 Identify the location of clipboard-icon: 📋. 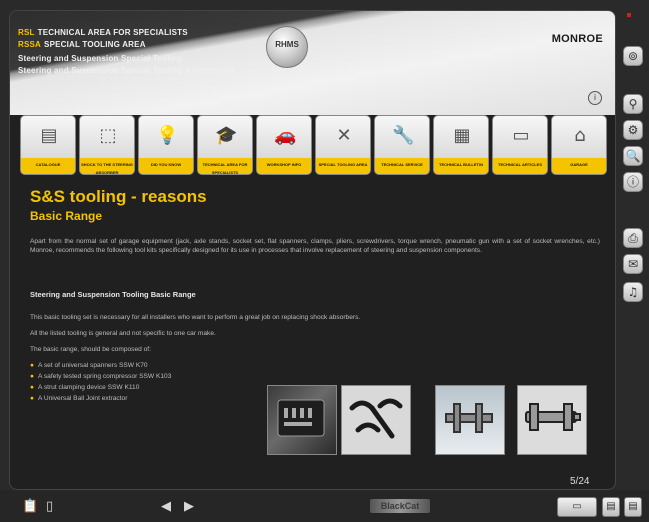
(30, 507).